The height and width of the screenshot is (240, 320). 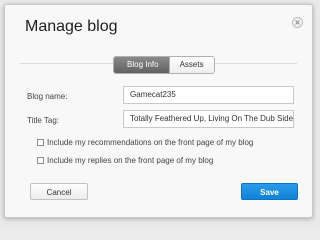 What do you see at coordinates (40, 142) in the screenshot?
I see `recommendations-checkbox` at bounding box center [40, 142].